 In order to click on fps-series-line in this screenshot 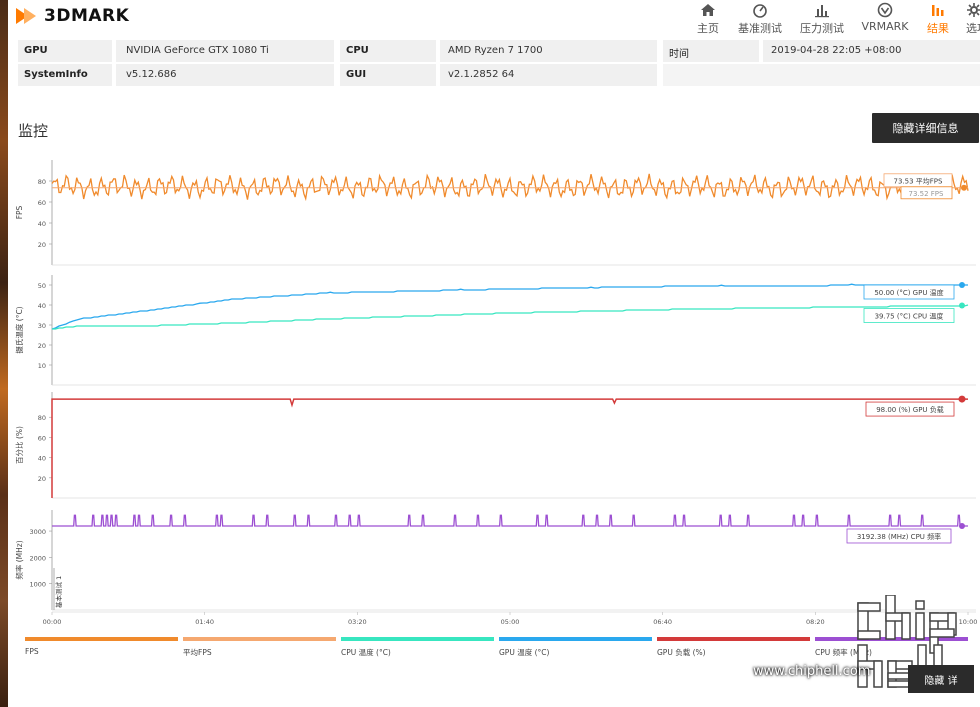, I will do `click(510, 187)`.